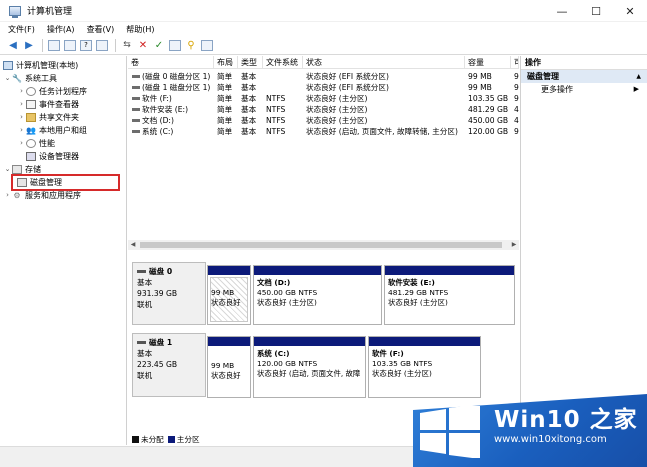  What do you see at coordinates (283, 62) in the screenshot?
I see `column-header-filesystem: 文件系统` at bounding box center [283, 62].